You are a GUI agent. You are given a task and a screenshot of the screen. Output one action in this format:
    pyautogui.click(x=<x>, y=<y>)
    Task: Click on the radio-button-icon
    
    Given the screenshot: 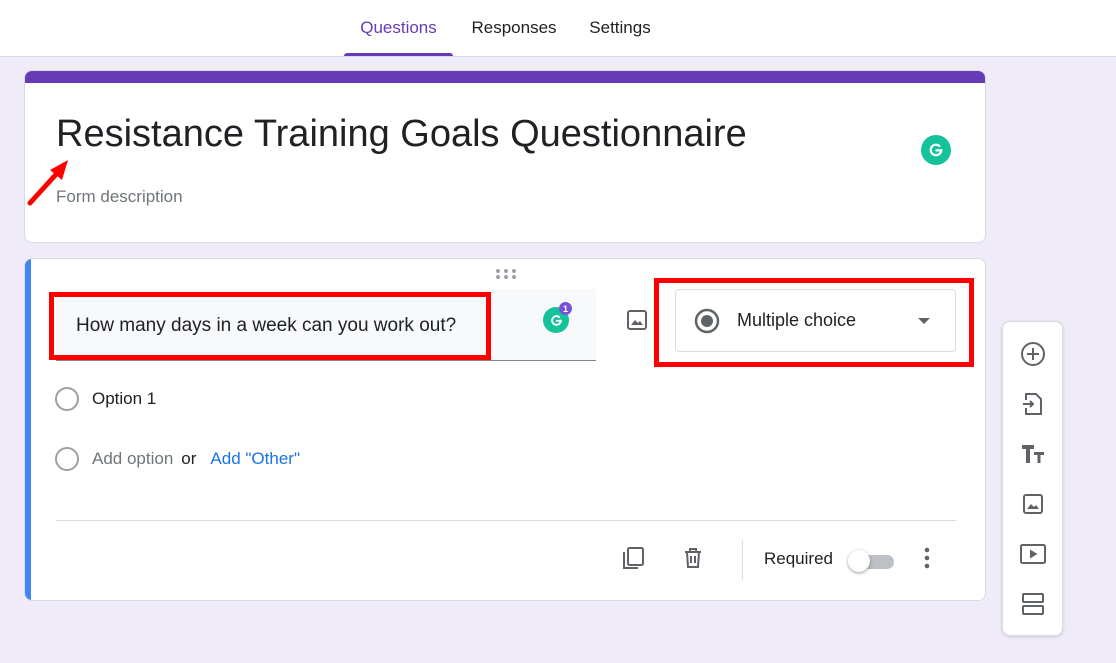 What is the action you would take?
    pyautogui.click(x=707, y=321)
    